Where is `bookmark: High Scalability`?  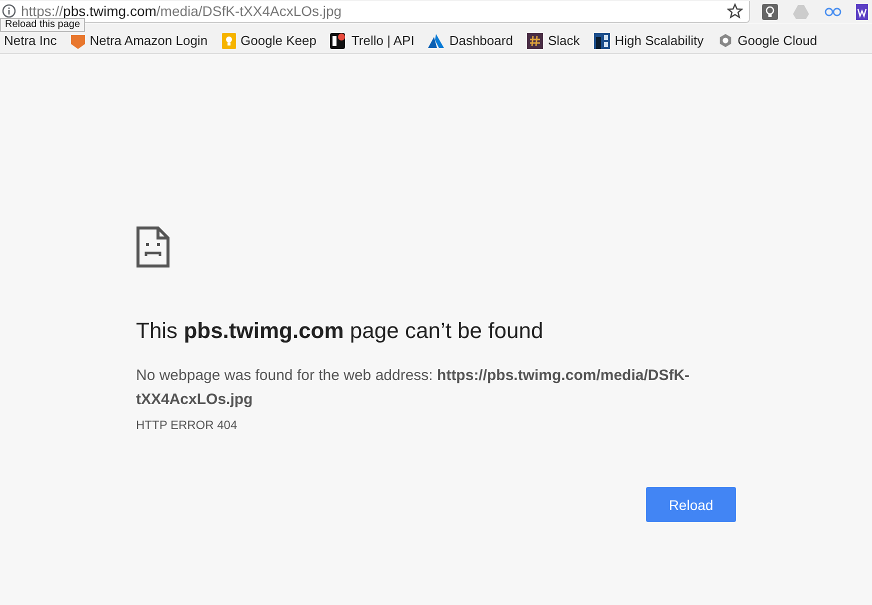 bookmark: High Scalability is located at coordinates (649, 40).